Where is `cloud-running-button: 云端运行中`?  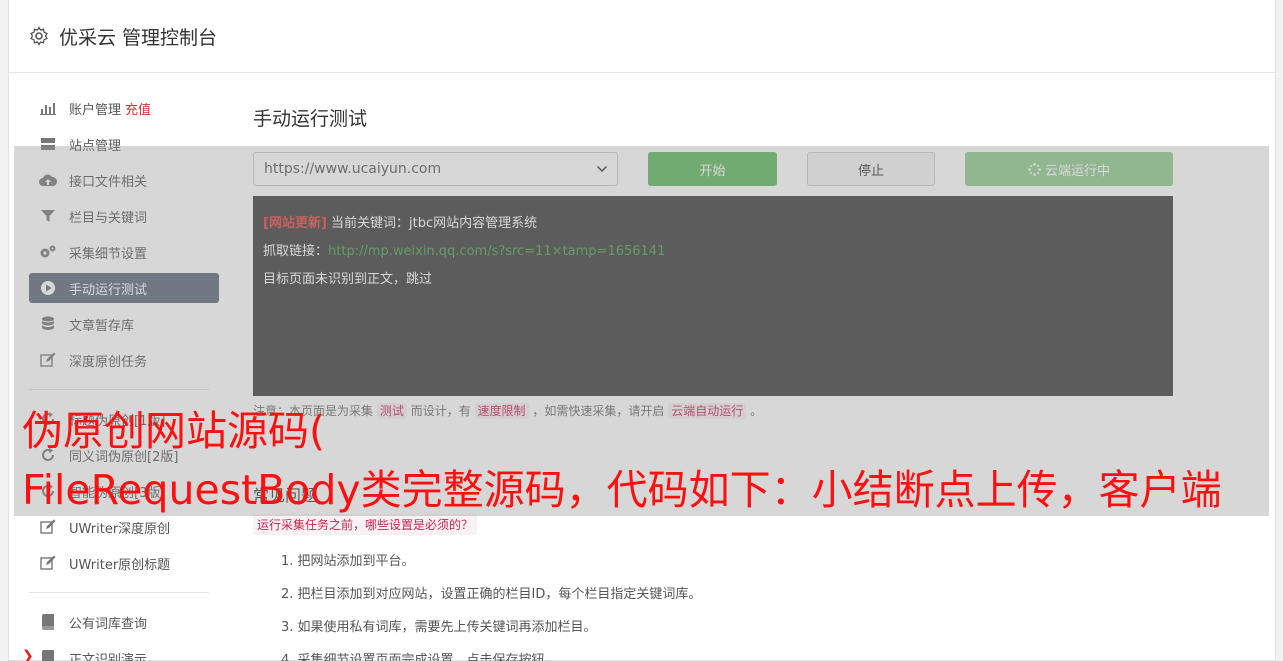 cloud-running-button: 云端运行中 is located at coordinates (1069, 169).